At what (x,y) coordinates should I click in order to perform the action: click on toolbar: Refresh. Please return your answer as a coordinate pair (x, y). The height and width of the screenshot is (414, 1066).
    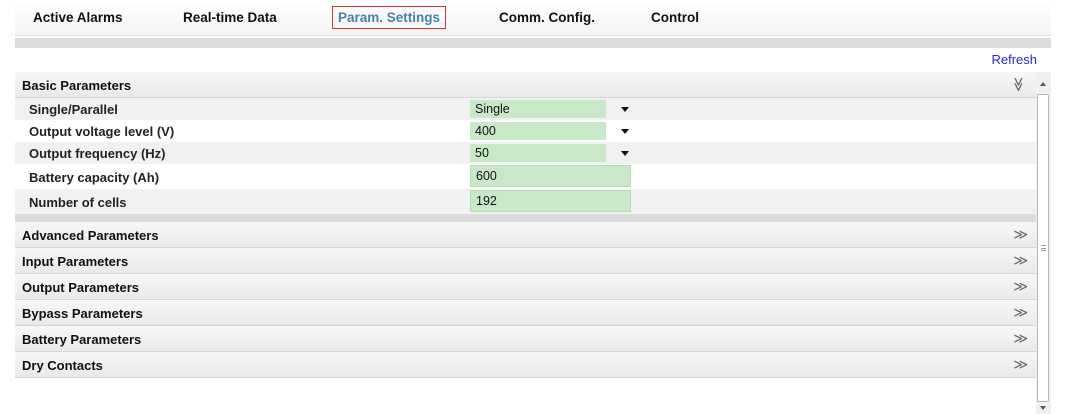
    Looking at the image, I should click on (533, 60).